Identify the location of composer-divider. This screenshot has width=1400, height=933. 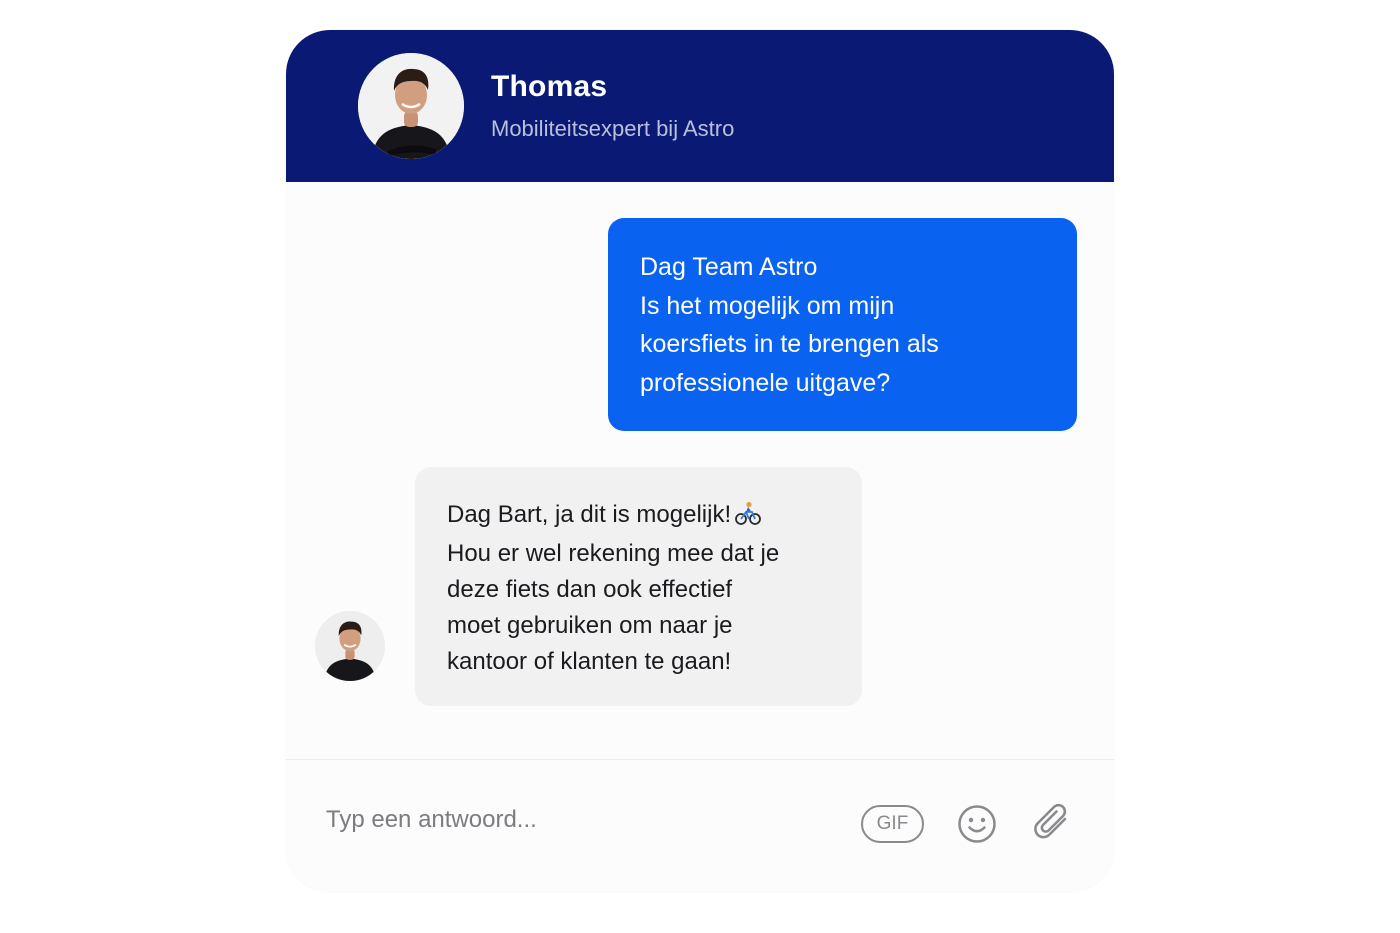
(700, 759).